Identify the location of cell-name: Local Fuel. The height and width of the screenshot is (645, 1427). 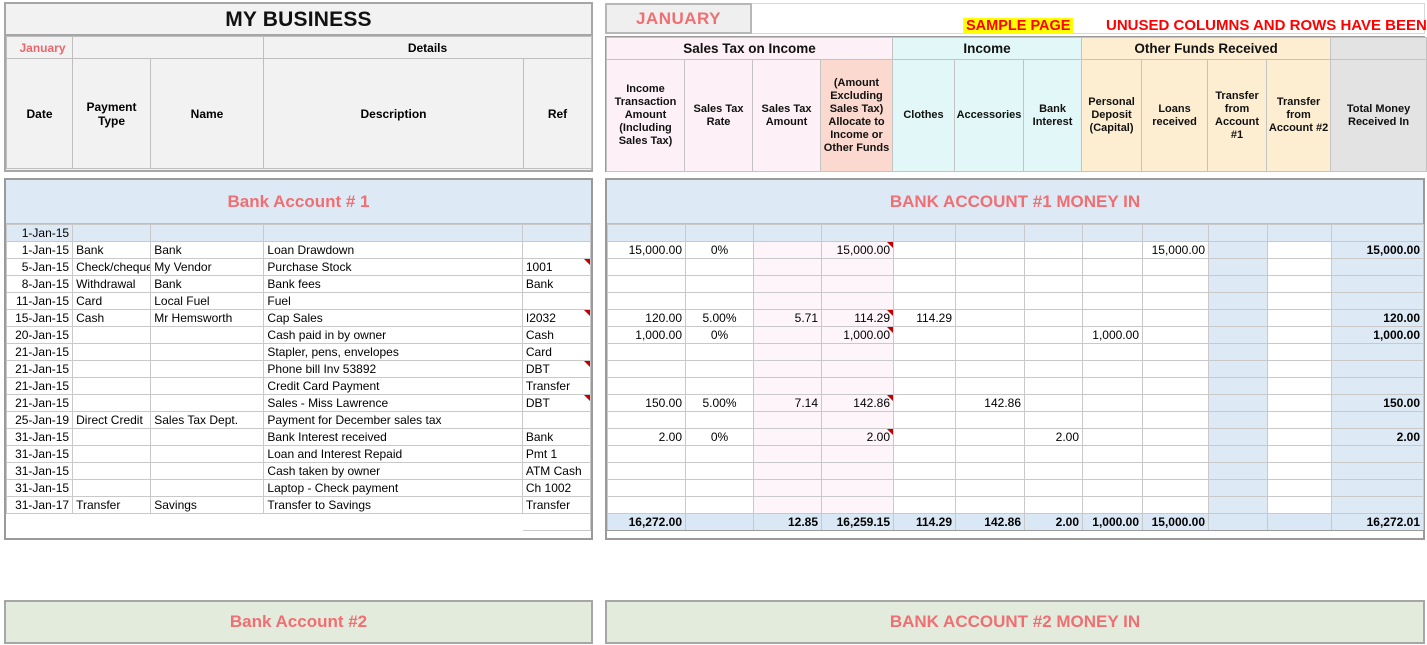
(207, 301).